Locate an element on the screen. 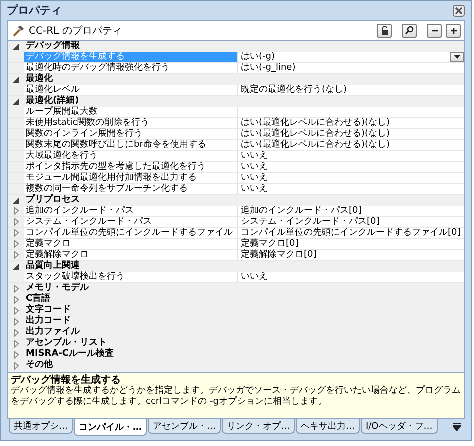  property-row: モジュール間最適化用付加情報を出力する いいえ is located at coordinates (236, 178).